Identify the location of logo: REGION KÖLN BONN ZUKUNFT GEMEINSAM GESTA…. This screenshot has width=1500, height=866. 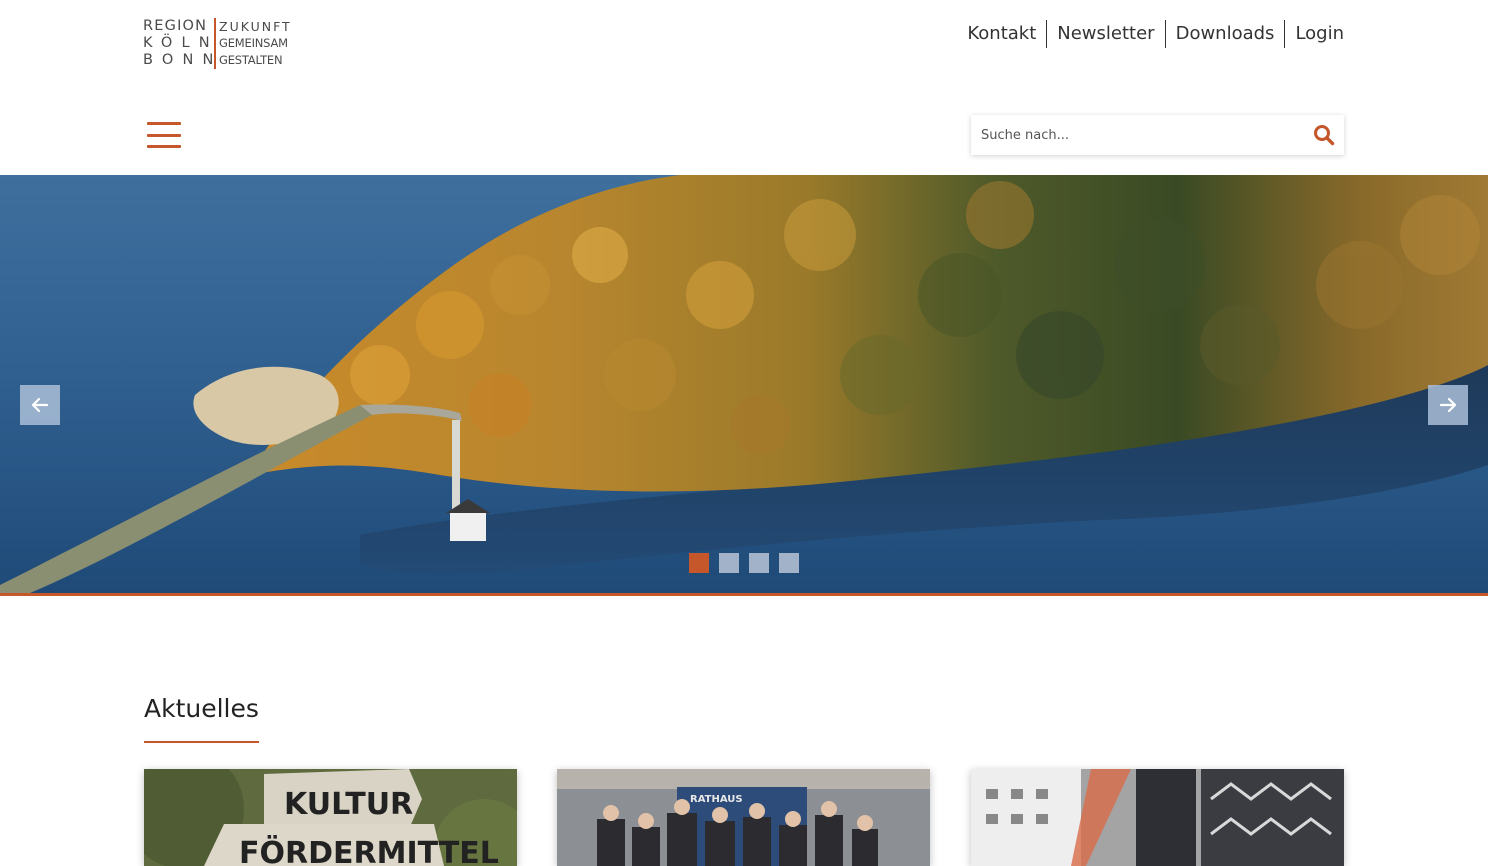
(218, 45).